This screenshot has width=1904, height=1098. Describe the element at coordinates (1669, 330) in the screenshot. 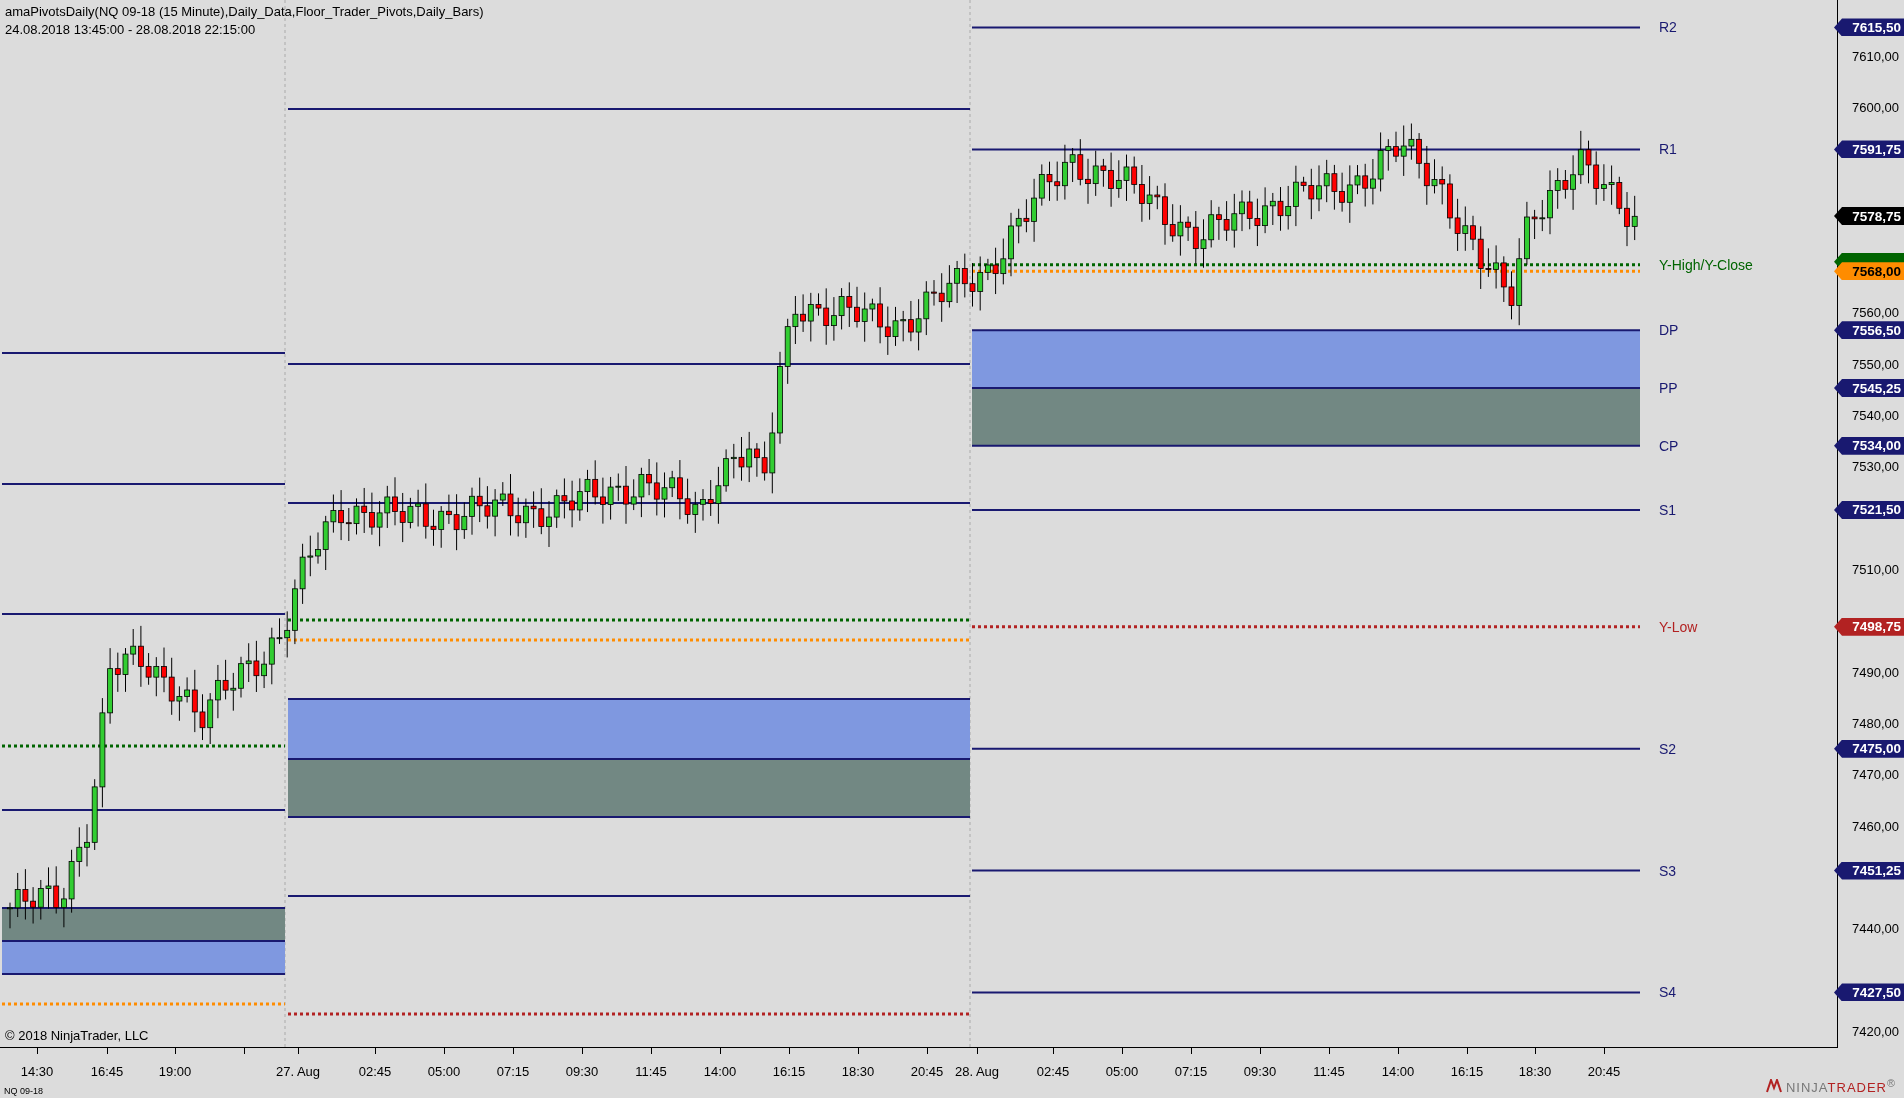

I see `level-label: DP` at that location.